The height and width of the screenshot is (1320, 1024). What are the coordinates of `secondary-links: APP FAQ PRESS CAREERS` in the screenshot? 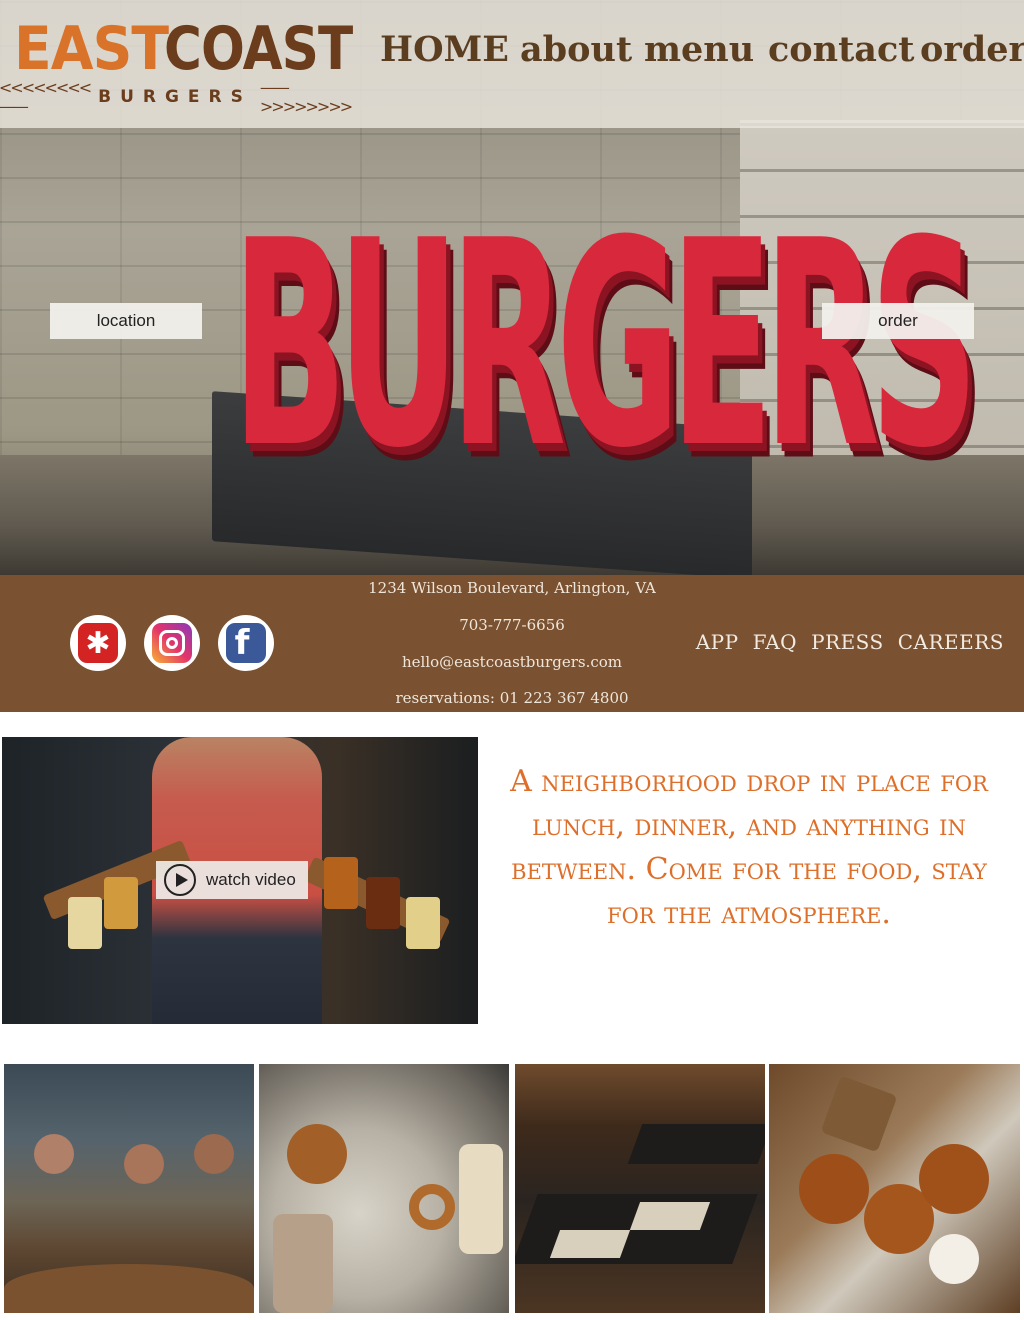 It's located at (850, 643).